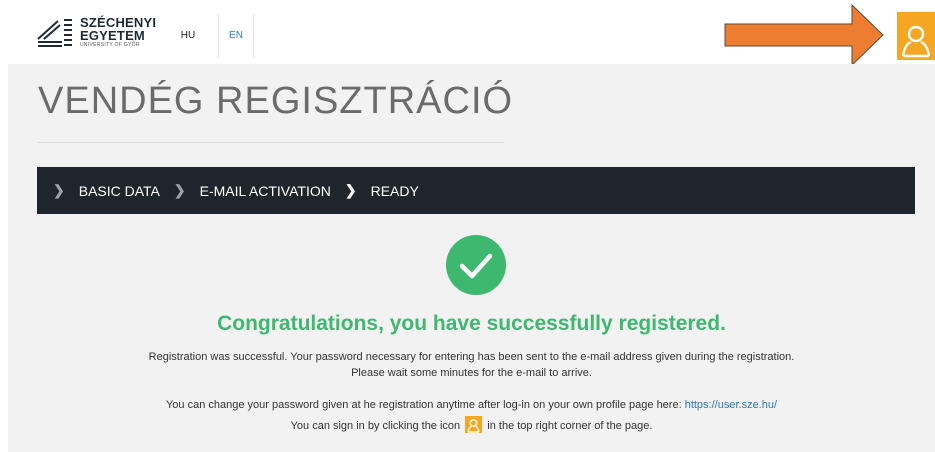  I want to click on profile-link: https://user.sze.hu/, so click(731, 405).